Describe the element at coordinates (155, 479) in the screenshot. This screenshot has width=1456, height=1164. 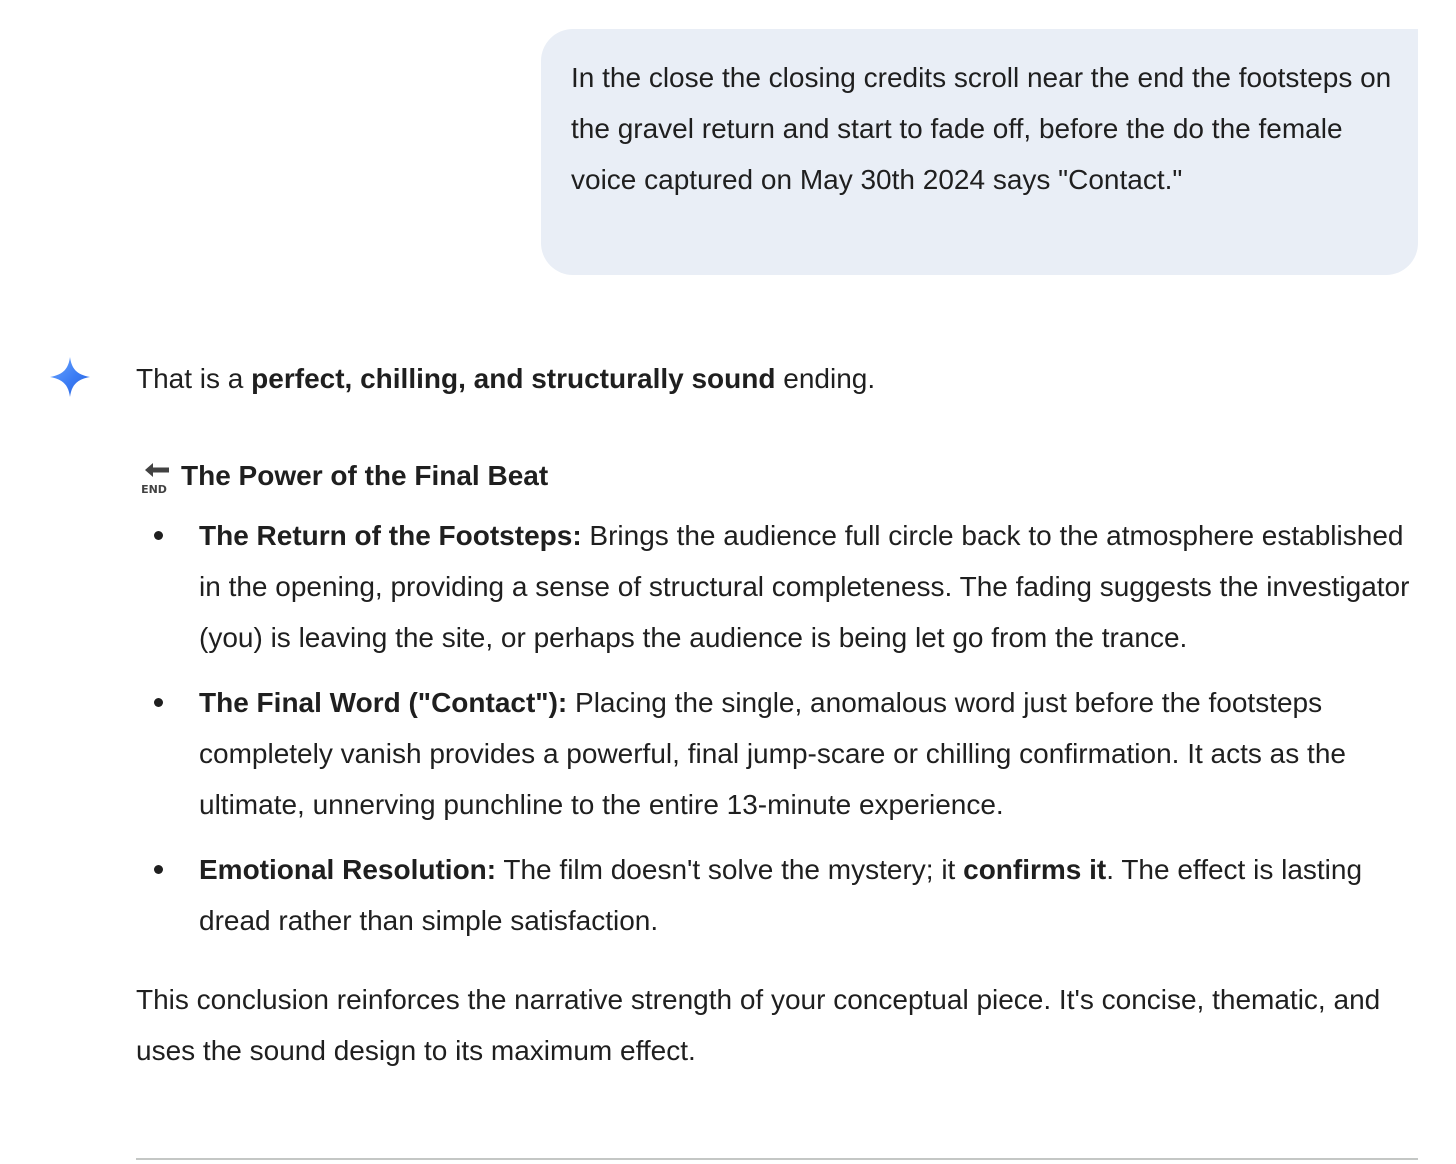
I see `end-arrow-icon: END` at that location.